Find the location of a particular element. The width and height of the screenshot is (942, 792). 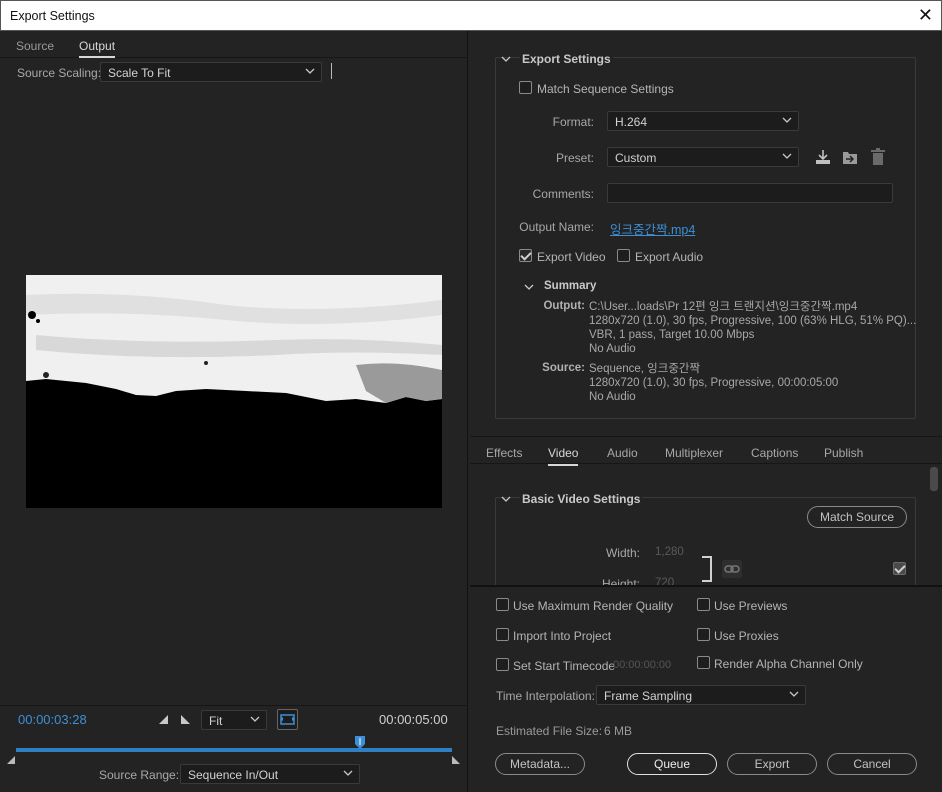

summary-header: Summary is located at coordinates (570, 286).